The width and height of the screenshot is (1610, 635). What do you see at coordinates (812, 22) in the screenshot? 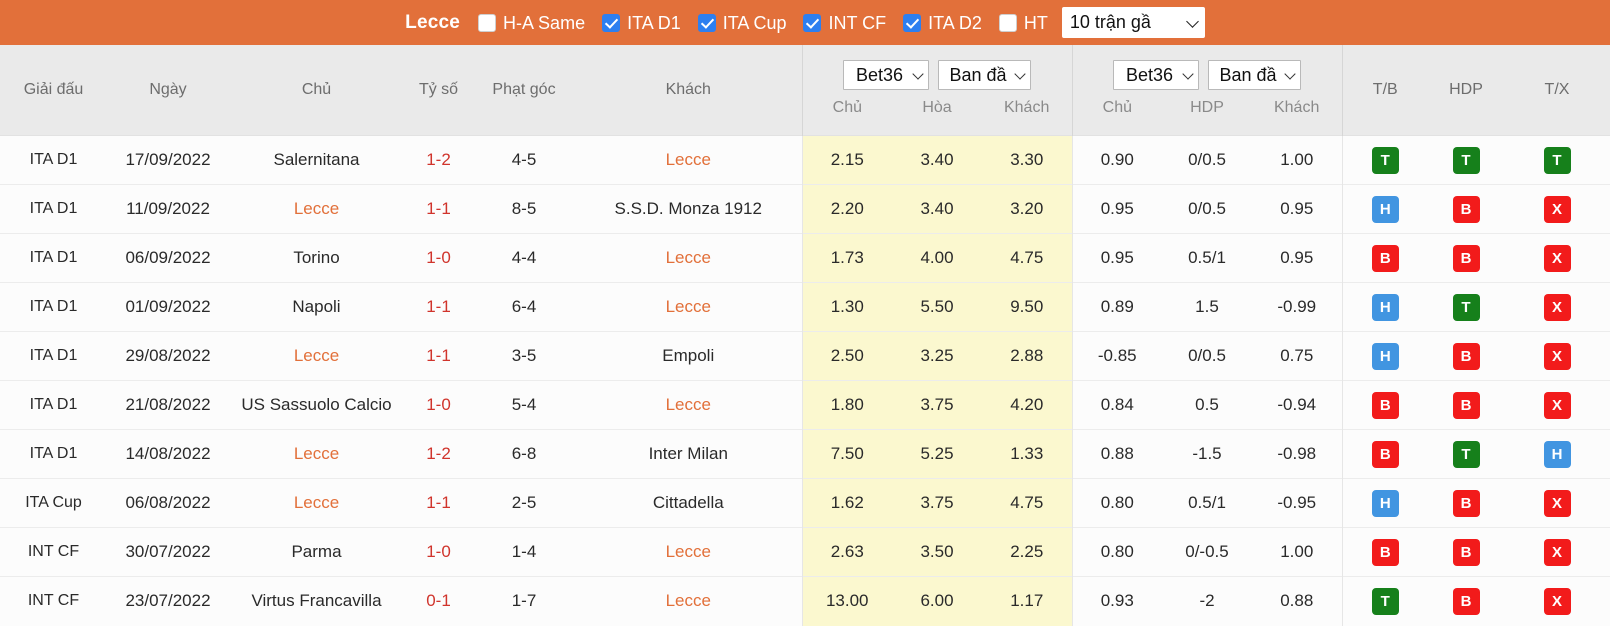
I see `checkbox-int-cf` at bounding box center [812, 22].